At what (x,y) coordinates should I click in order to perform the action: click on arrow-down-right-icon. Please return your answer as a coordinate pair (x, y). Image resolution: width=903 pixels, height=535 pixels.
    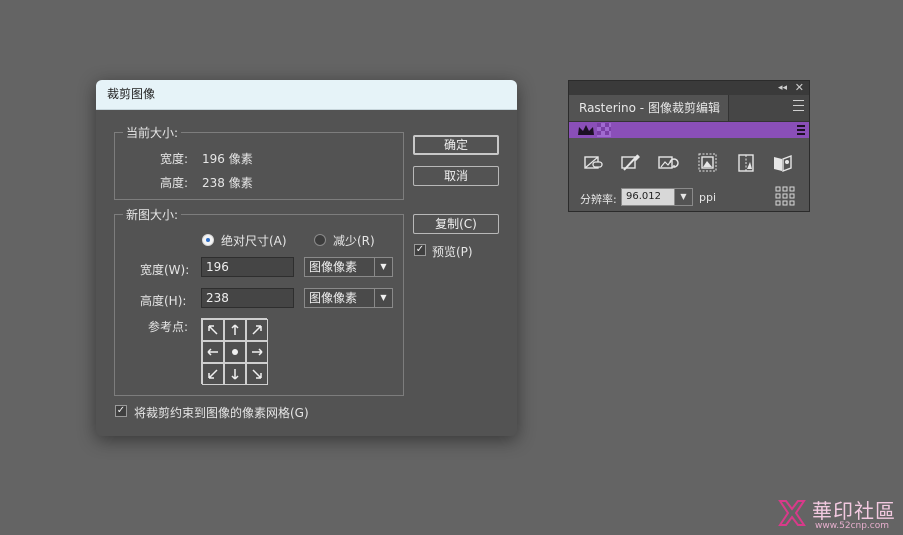
    Looking at the image, I should click on (257, 374).